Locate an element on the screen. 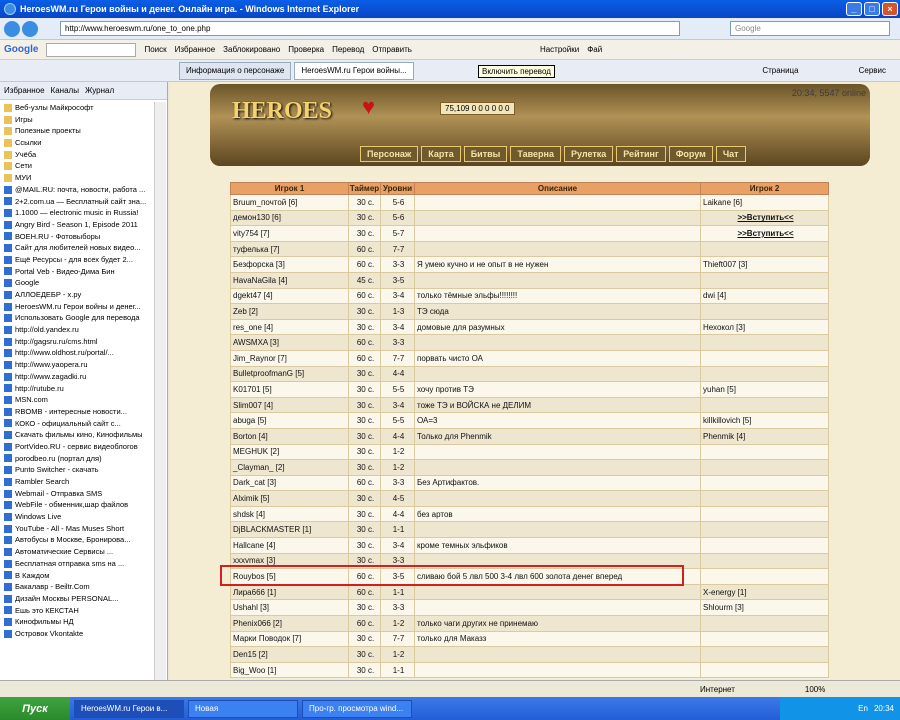  favorite-item: Полезные проекты is located at coordinates (83, 131).